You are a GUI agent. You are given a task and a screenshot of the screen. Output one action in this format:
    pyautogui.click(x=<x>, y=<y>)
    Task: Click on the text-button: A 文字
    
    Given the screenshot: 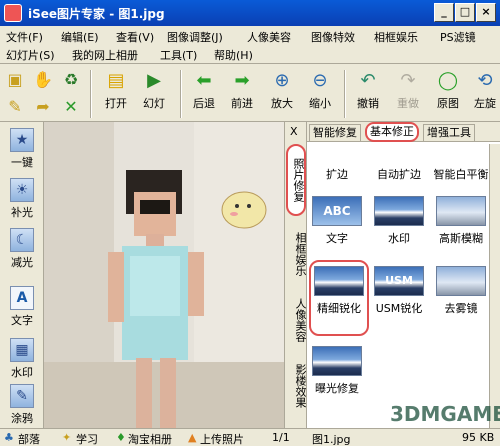 What is the action you would take?
    pyautogui.click(x=22, y=307)
    